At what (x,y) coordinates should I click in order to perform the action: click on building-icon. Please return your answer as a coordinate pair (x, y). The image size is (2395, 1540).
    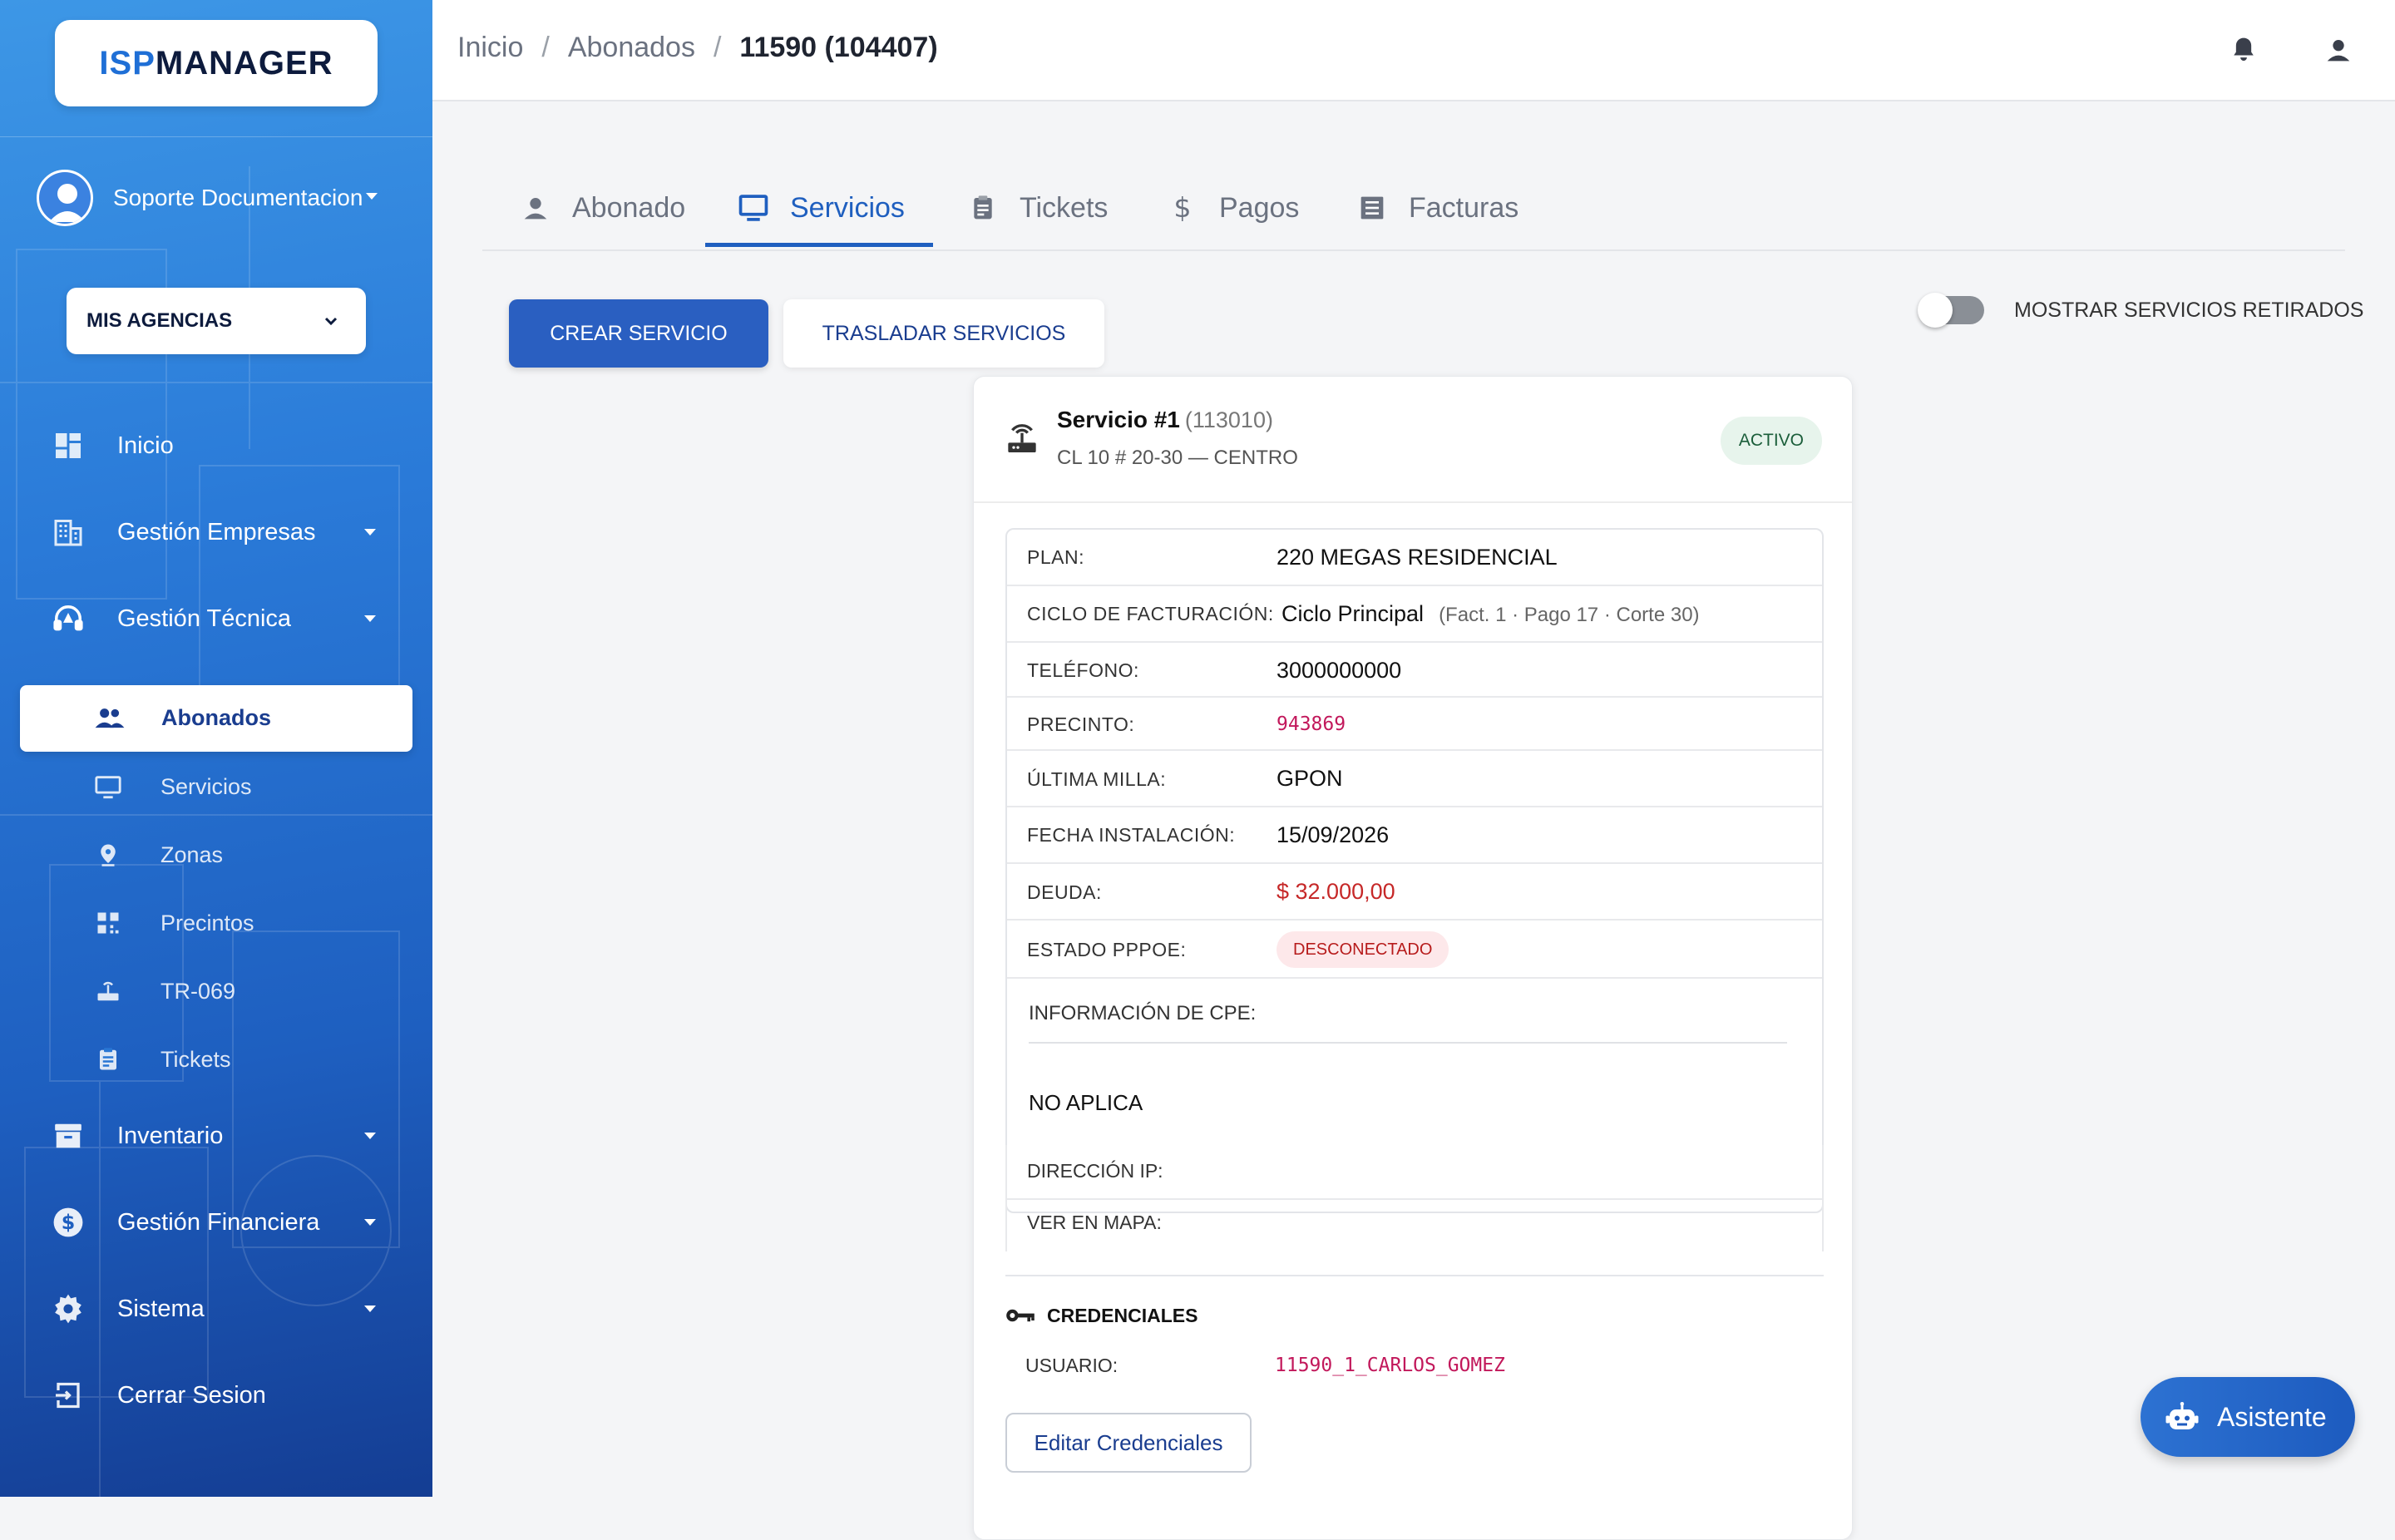
    Looking at the image, I should click on (68, 532).